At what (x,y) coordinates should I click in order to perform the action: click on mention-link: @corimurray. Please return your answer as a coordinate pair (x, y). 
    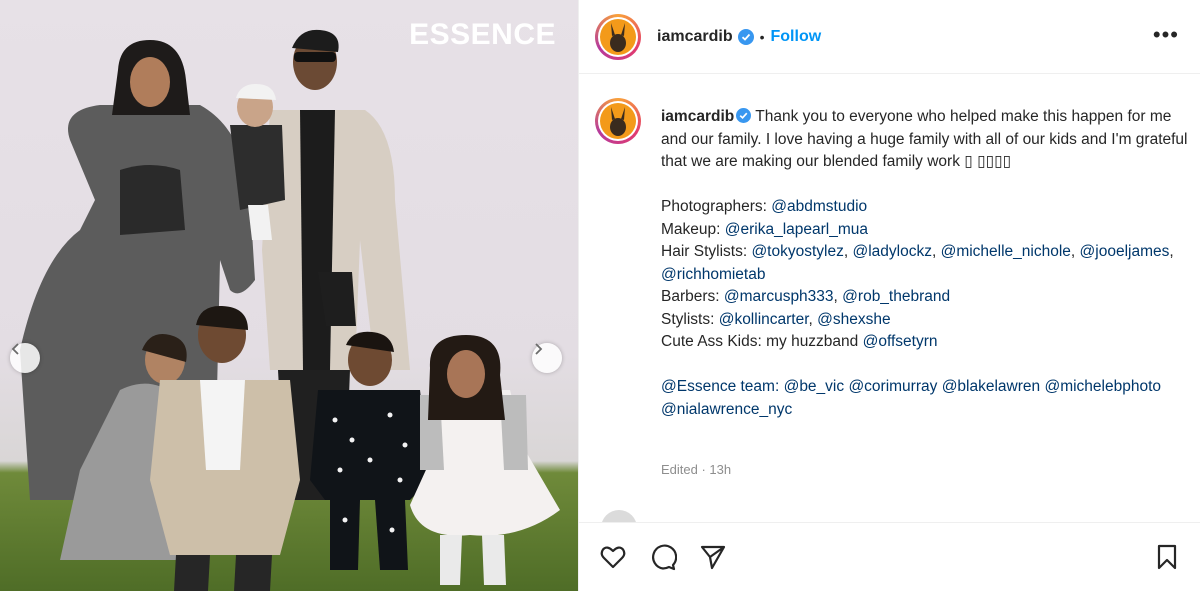
    Looking at the image, I should click on (892, 386).